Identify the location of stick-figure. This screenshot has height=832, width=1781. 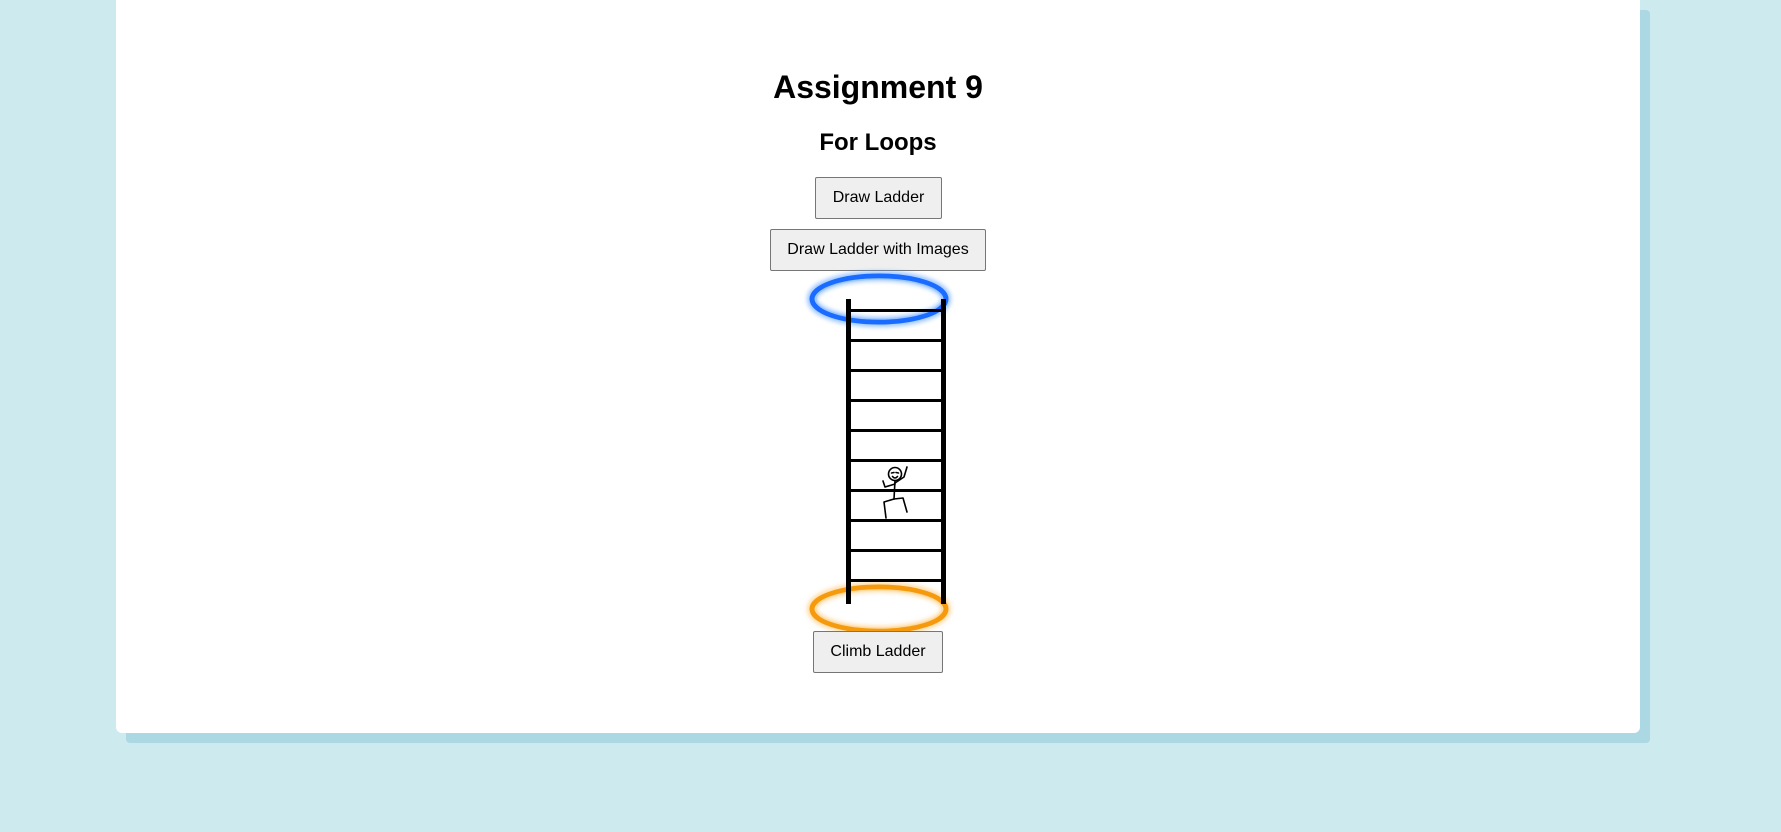
(895, 492).